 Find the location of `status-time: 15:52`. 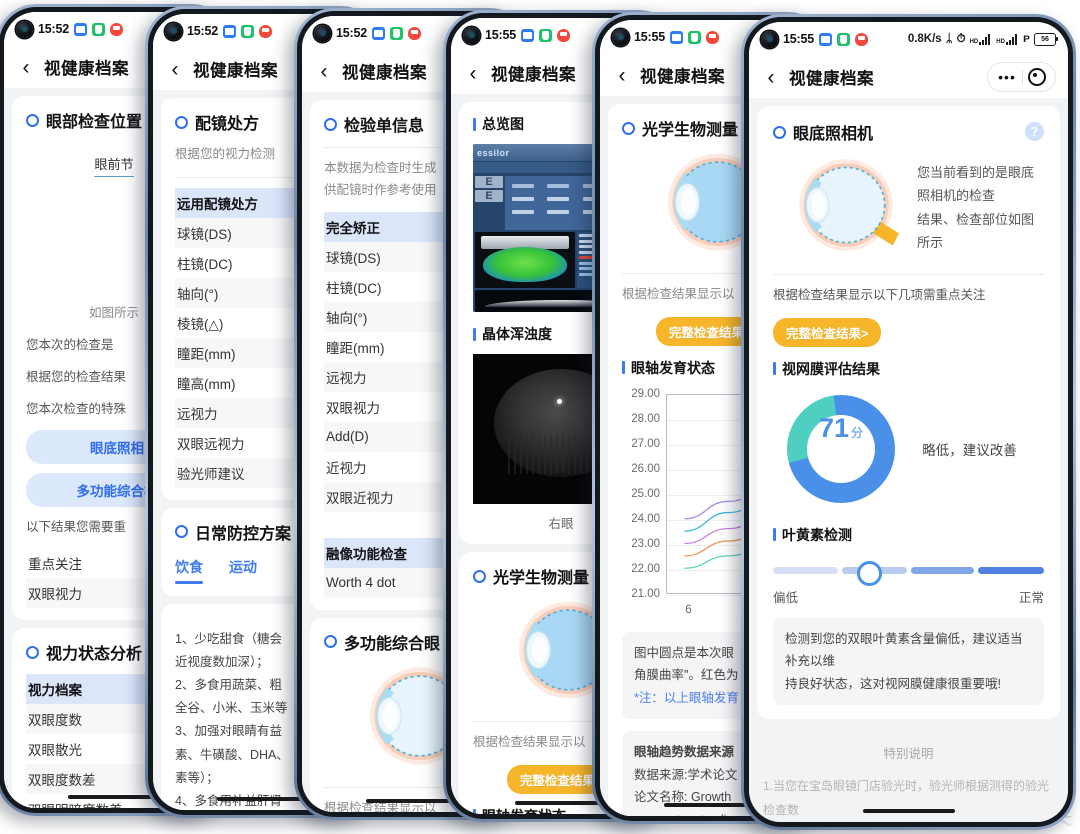

status-time: 15:52 is located at coordinates (202, 31).